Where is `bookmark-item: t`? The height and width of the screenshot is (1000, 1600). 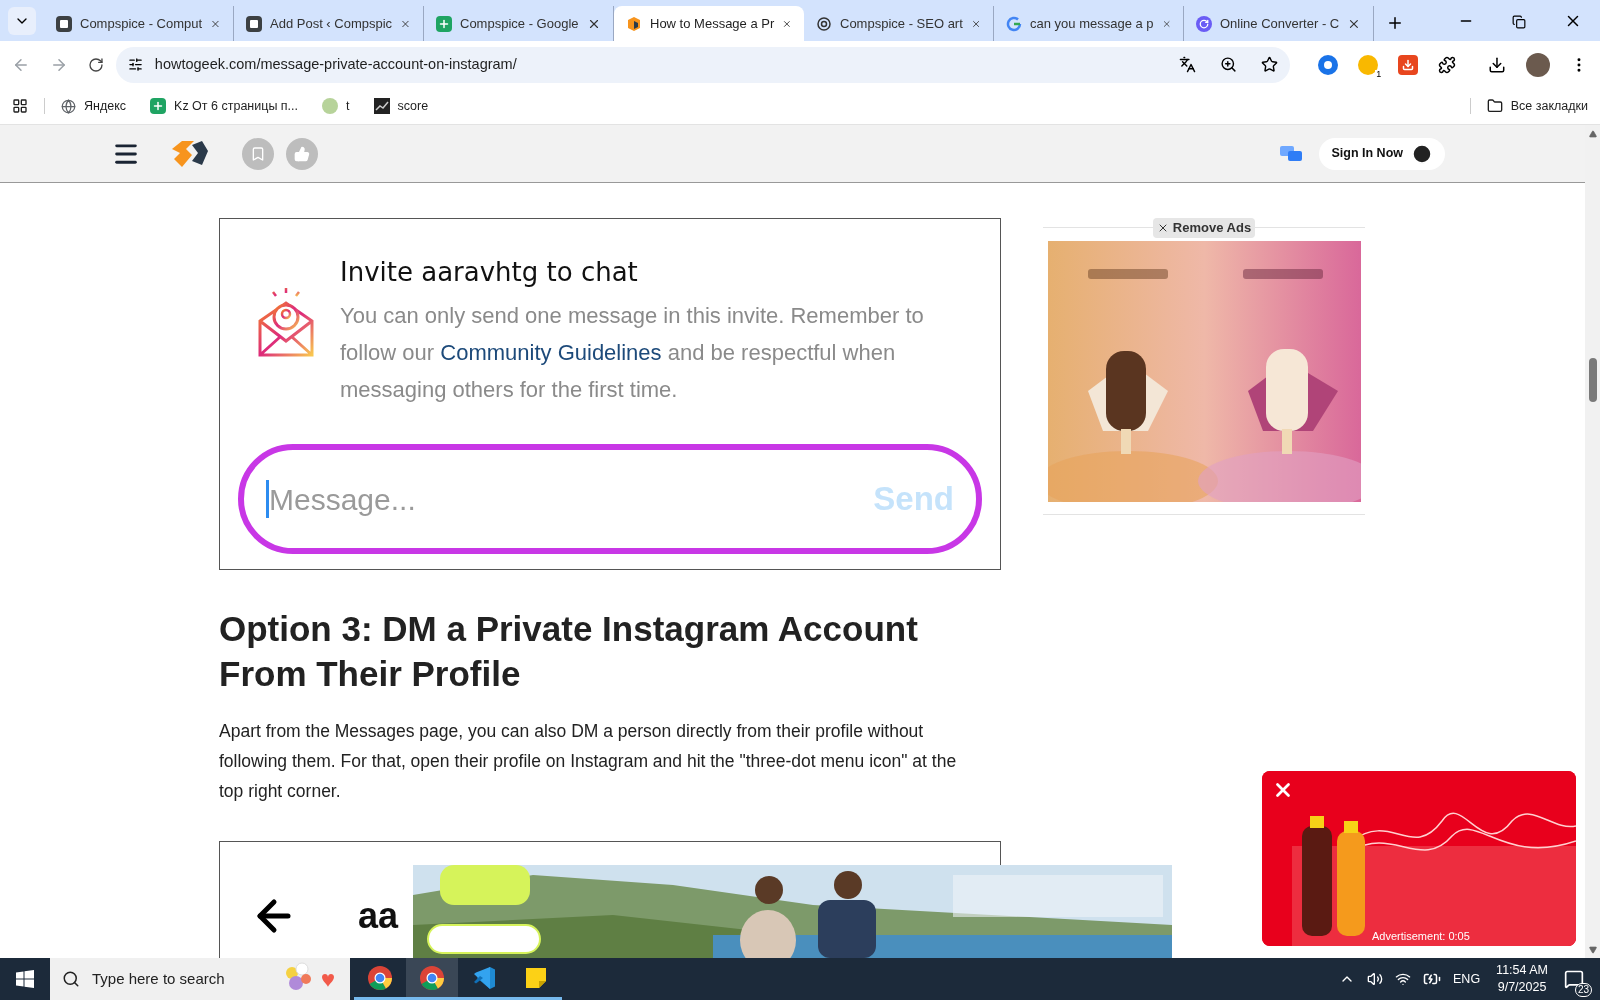
bookmark-item: t is located at coordinates (336, 106).